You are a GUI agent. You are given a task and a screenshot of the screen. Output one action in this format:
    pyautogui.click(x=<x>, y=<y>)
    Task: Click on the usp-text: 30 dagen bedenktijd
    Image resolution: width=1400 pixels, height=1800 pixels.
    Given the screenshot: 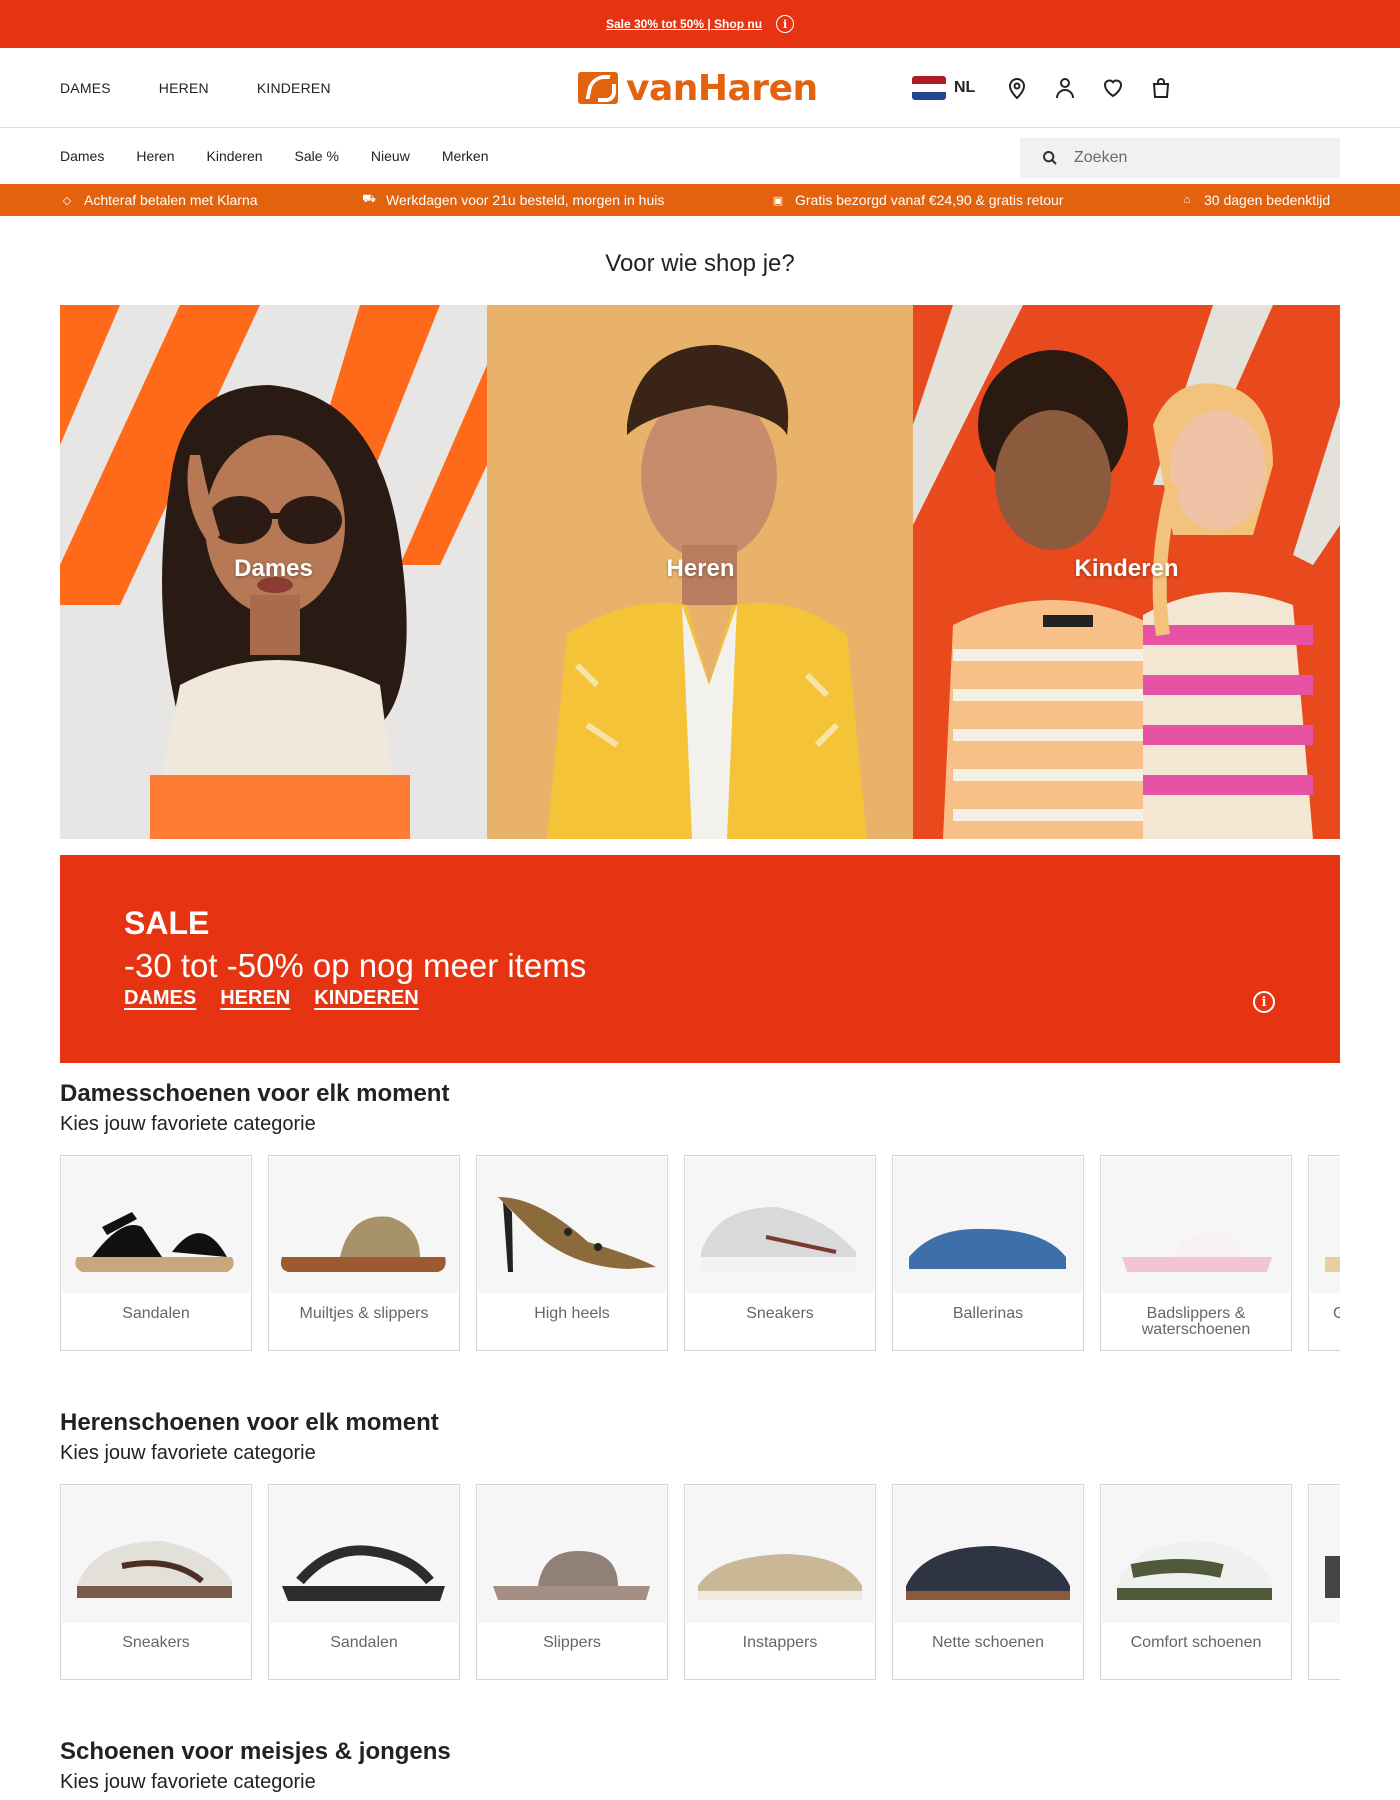 What is the action you would take?
    pyautogui.click(x=1267, y=200)
    